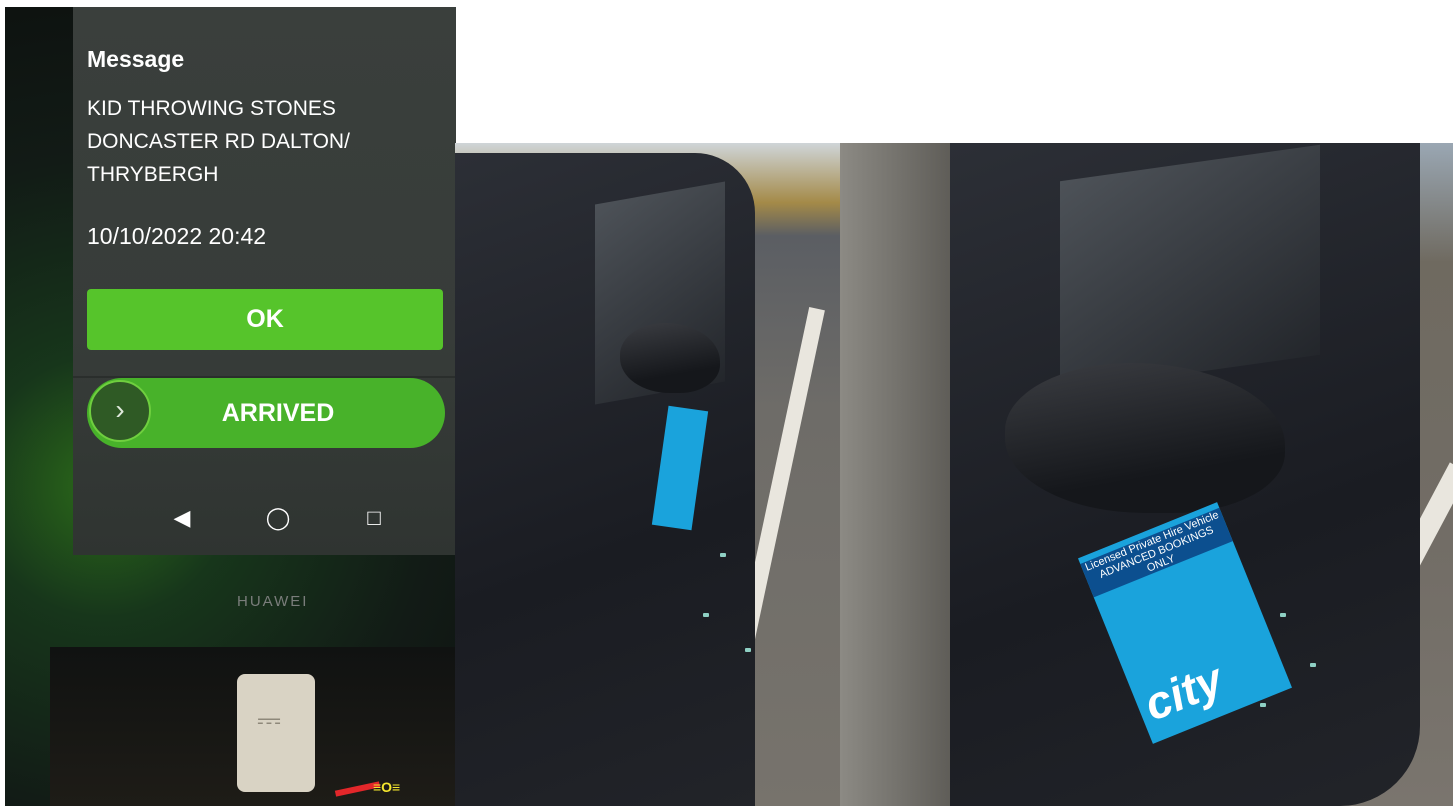  What do you see at coordinates (266, 413) in the screenshot?
I see `arrived-slider: ARRIVED ›` at bounding box center [266, 413].